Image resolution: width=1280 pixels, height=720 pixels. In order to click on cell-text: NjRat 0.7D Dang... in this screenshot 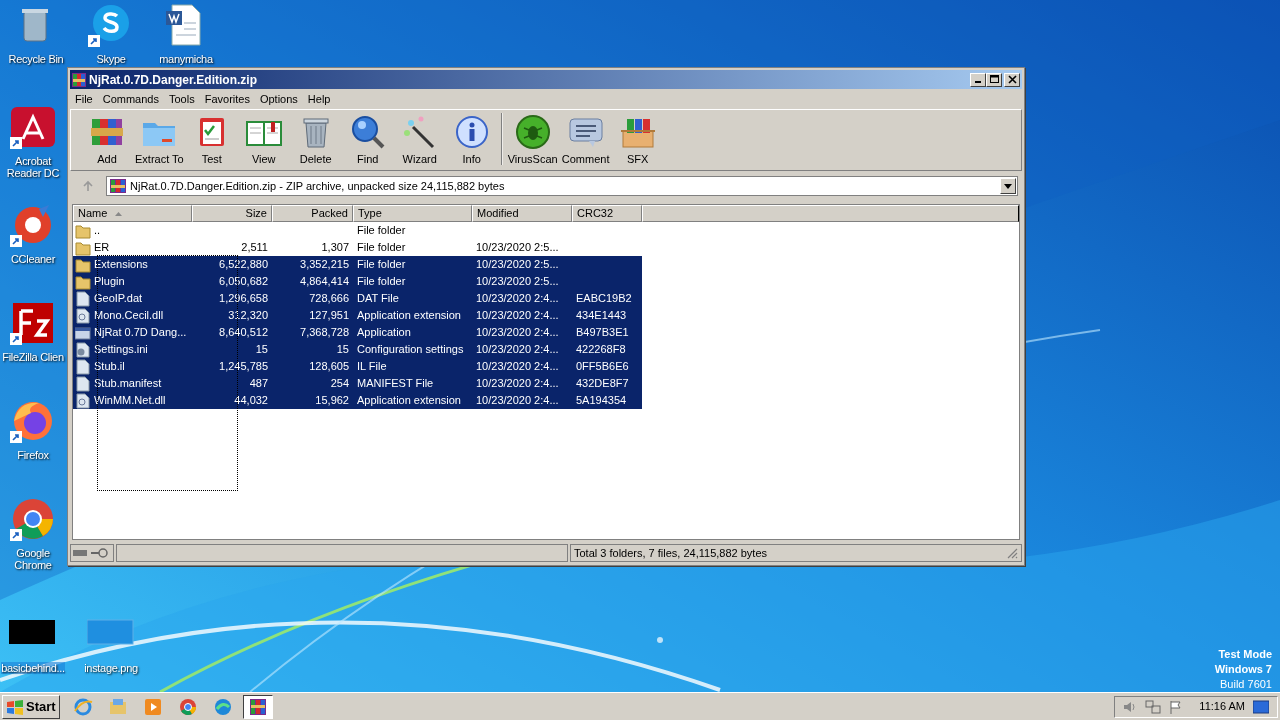, I will do `click(140, 333)`.